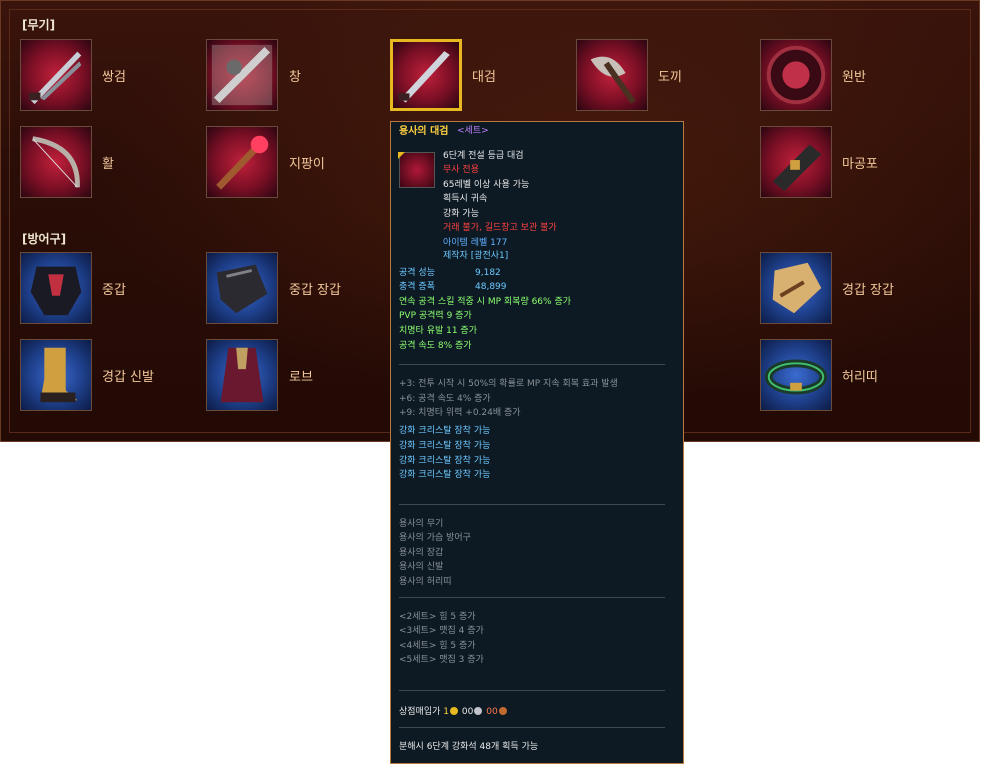 The image size is (985, 764). I want to click on bonus-line: 공격 속도 8% 증가, so click(435, 346).